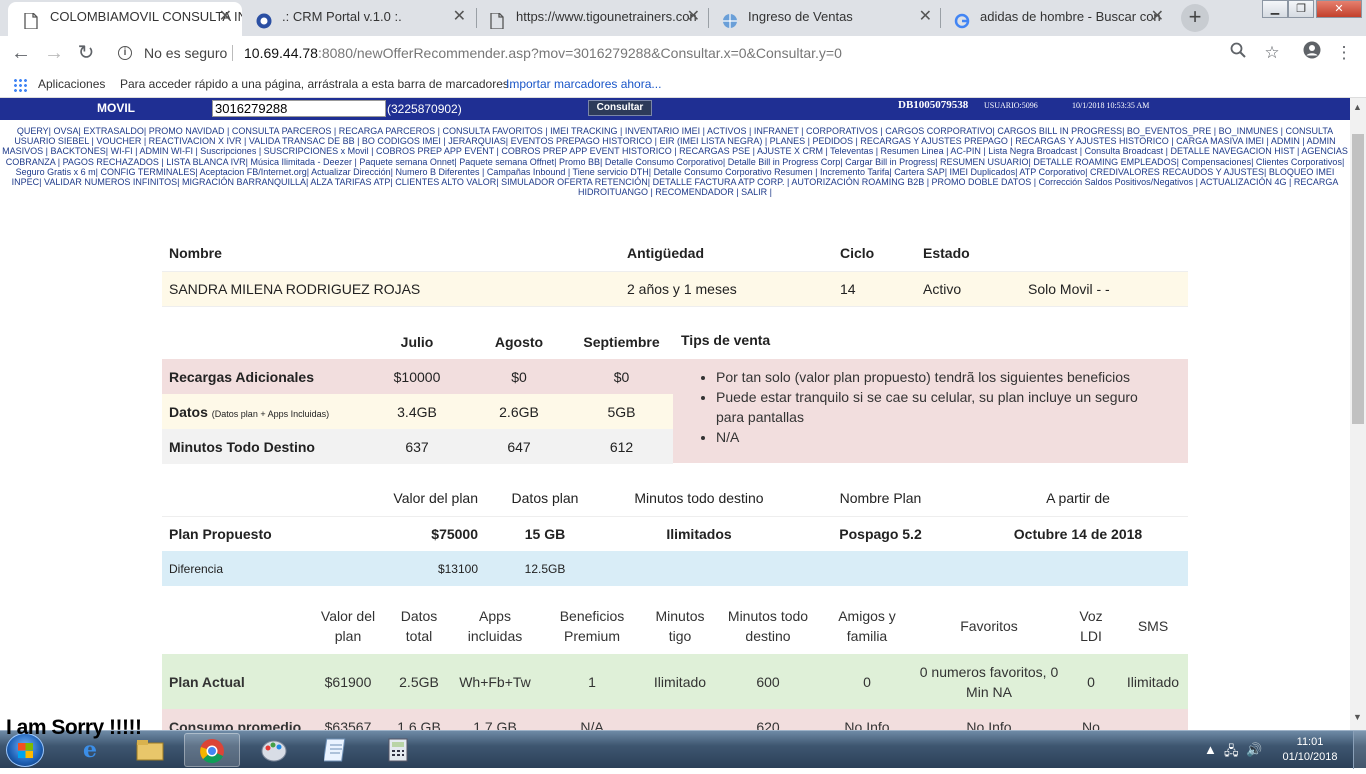 This screenshot has height=774, width=1366. Describe the element at coordinates (1339, 9) in the screenshot. I see `close-window-button: ✕` at that location.